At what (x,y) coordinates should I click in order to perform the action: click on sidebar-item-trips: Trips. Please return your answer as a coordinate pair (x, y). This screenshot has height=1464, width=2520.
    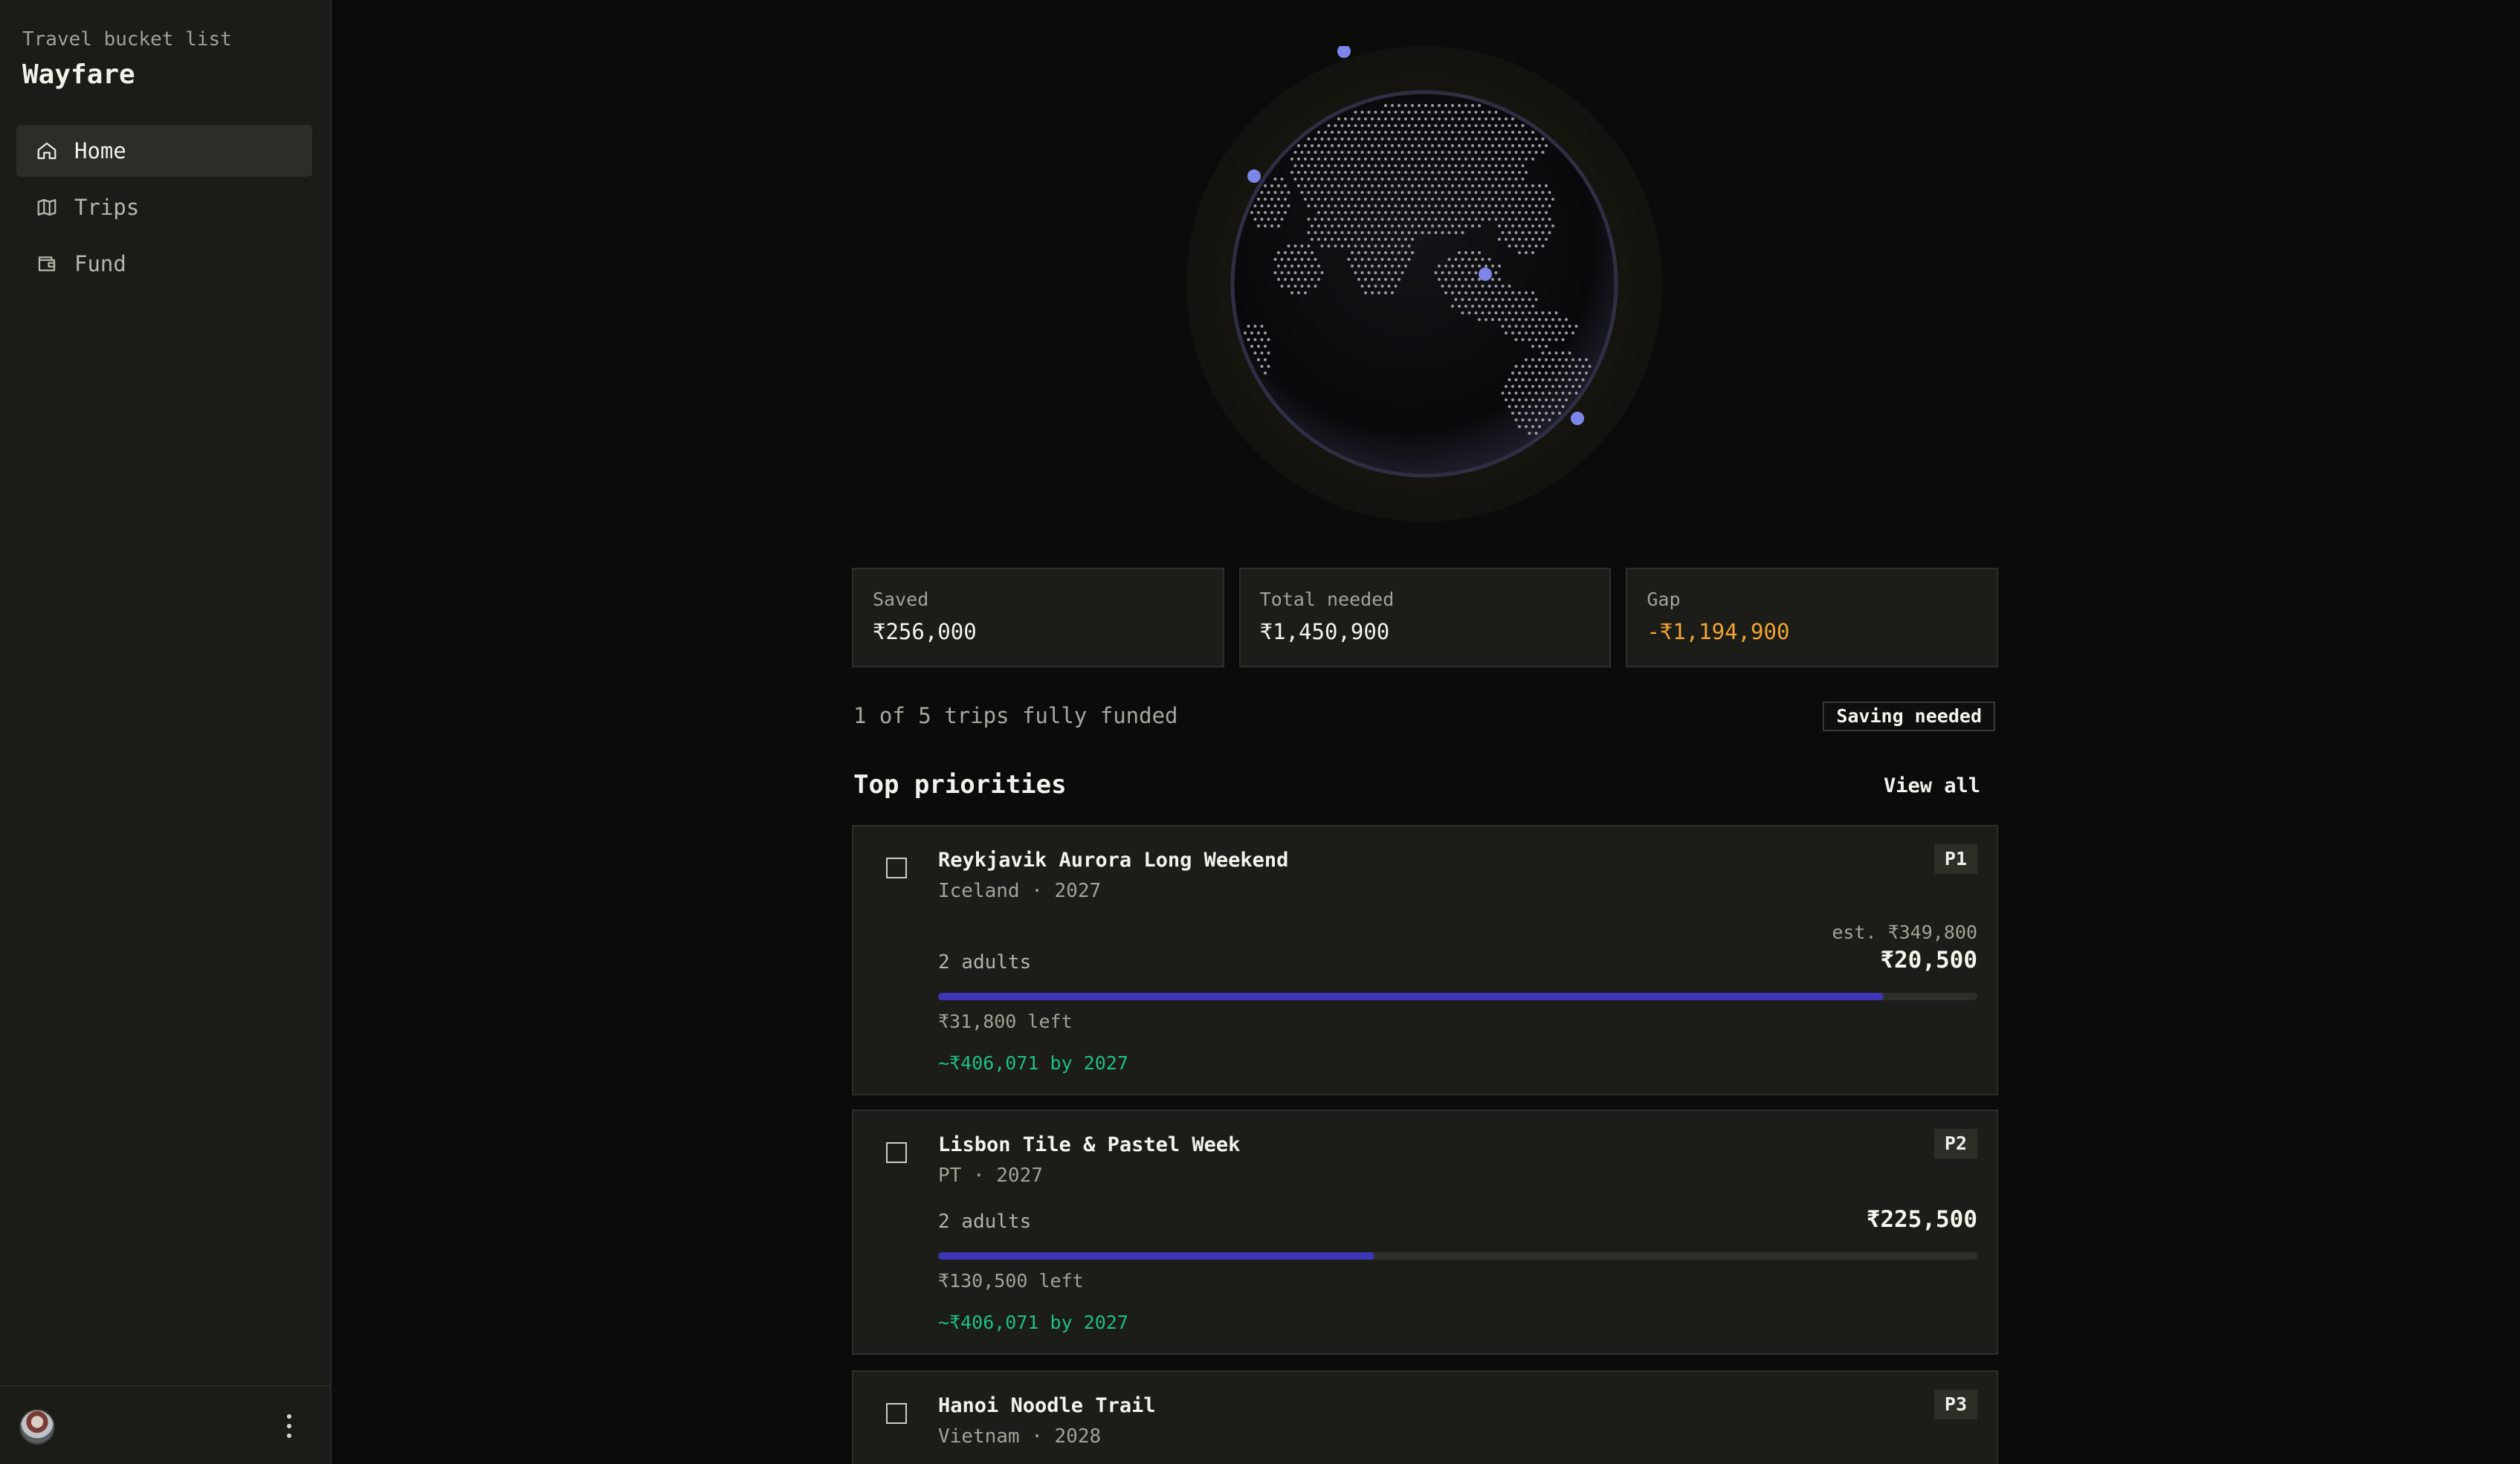
    Looking at the image, I should click on (164, 207).